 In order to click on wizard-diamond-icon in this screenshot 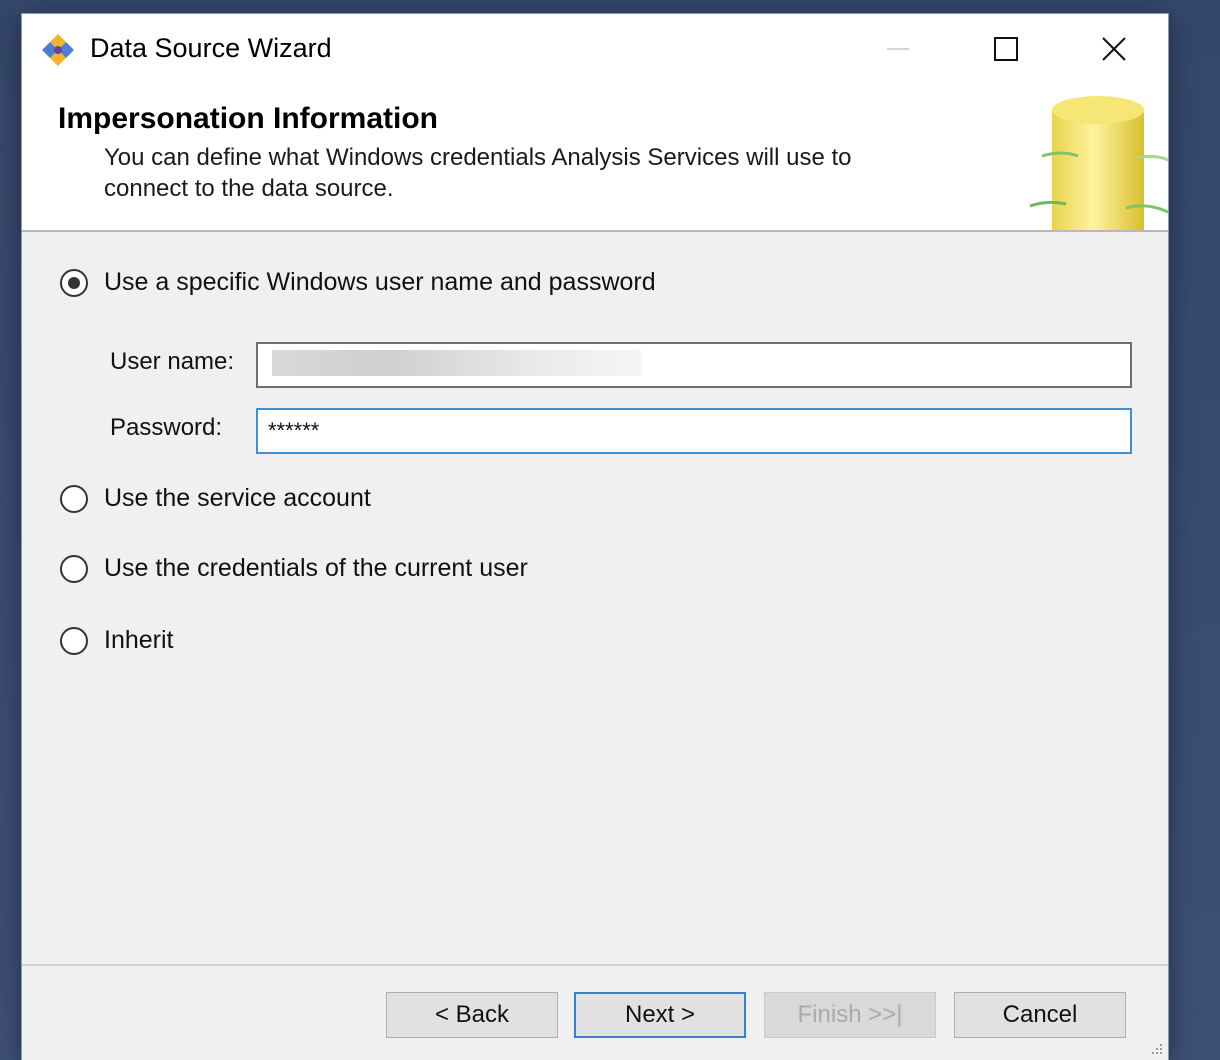, I will do `click(58, 50)`.